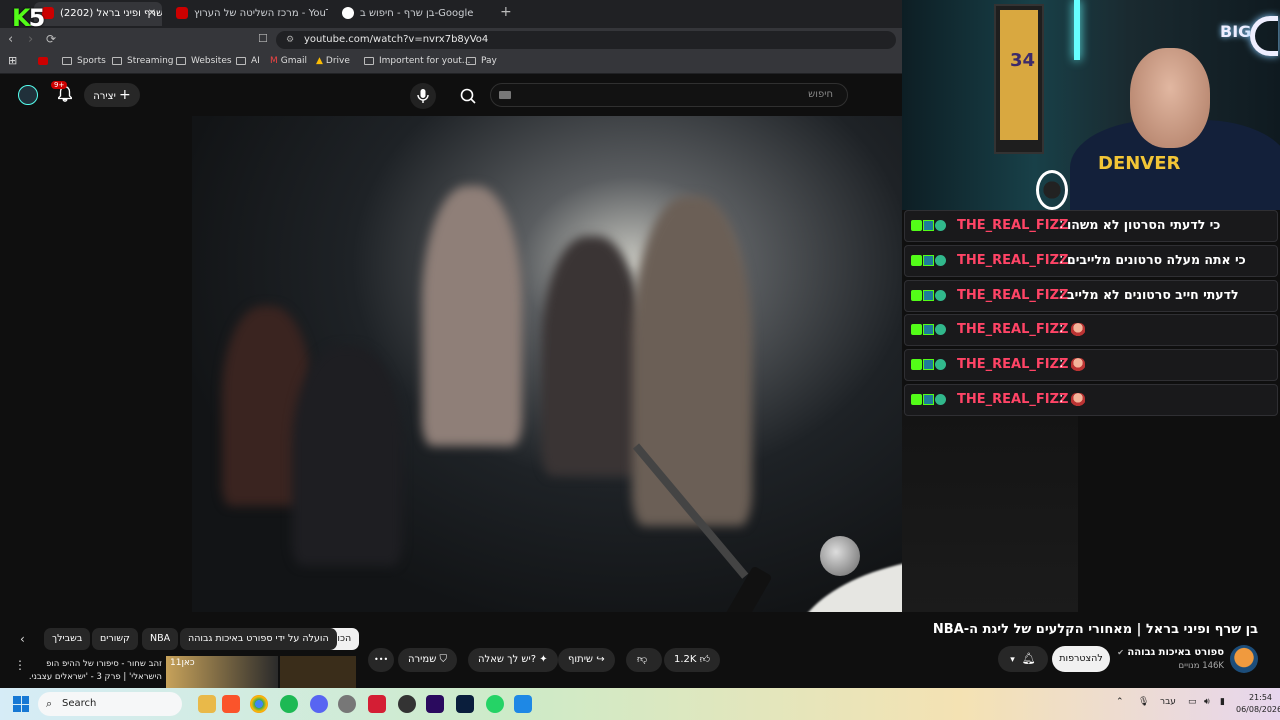 This screenshot has height=720, width=1280. Describe the element at coordinates (1207, 702) in the screenshot. I see `volume-icon: 🔊︎` at that location.